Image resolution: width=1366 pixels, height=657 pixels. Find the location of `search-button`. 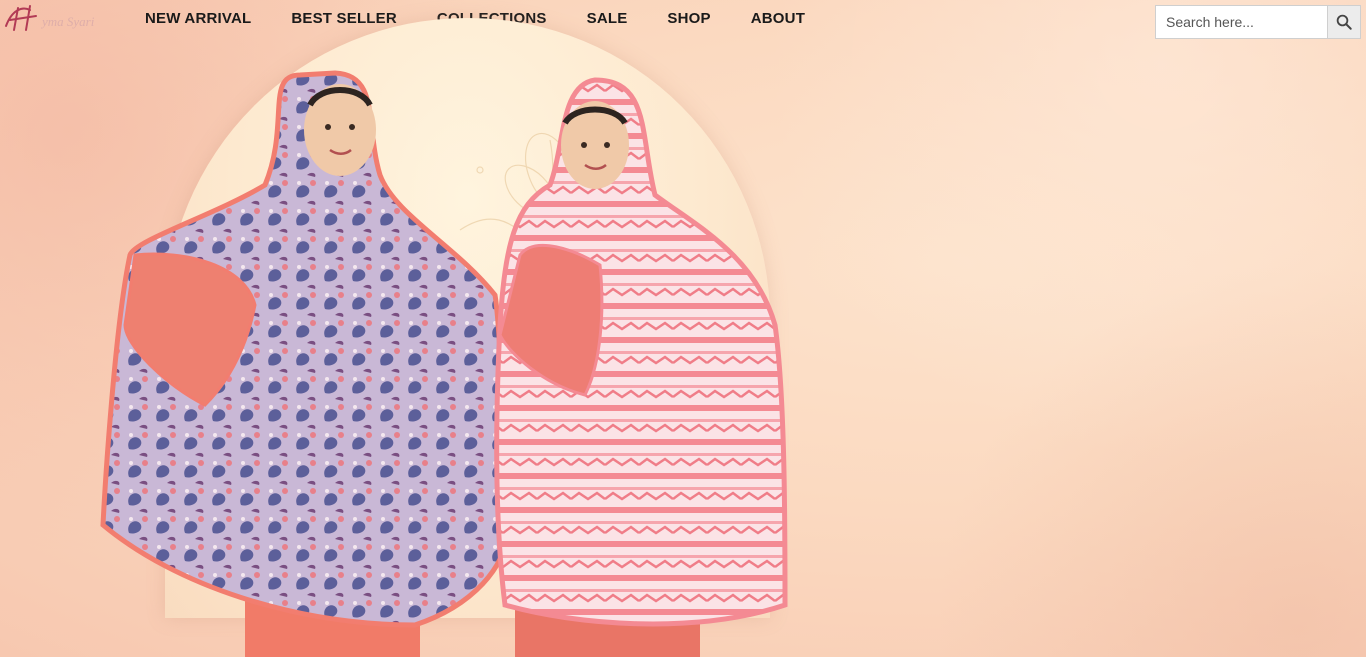

search-button is located at coordinates (1344, 22).